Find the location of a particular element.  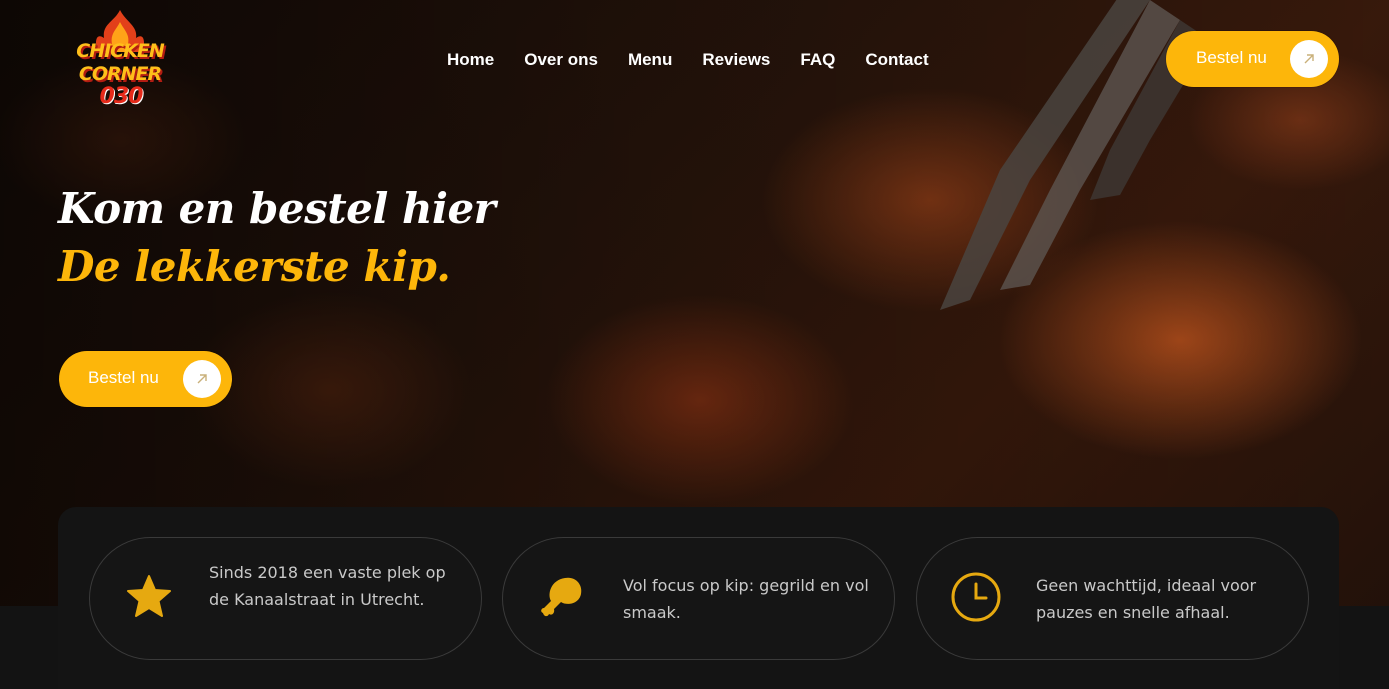

hero-order-button: Bestel nu is located at coordinates (145, 379).